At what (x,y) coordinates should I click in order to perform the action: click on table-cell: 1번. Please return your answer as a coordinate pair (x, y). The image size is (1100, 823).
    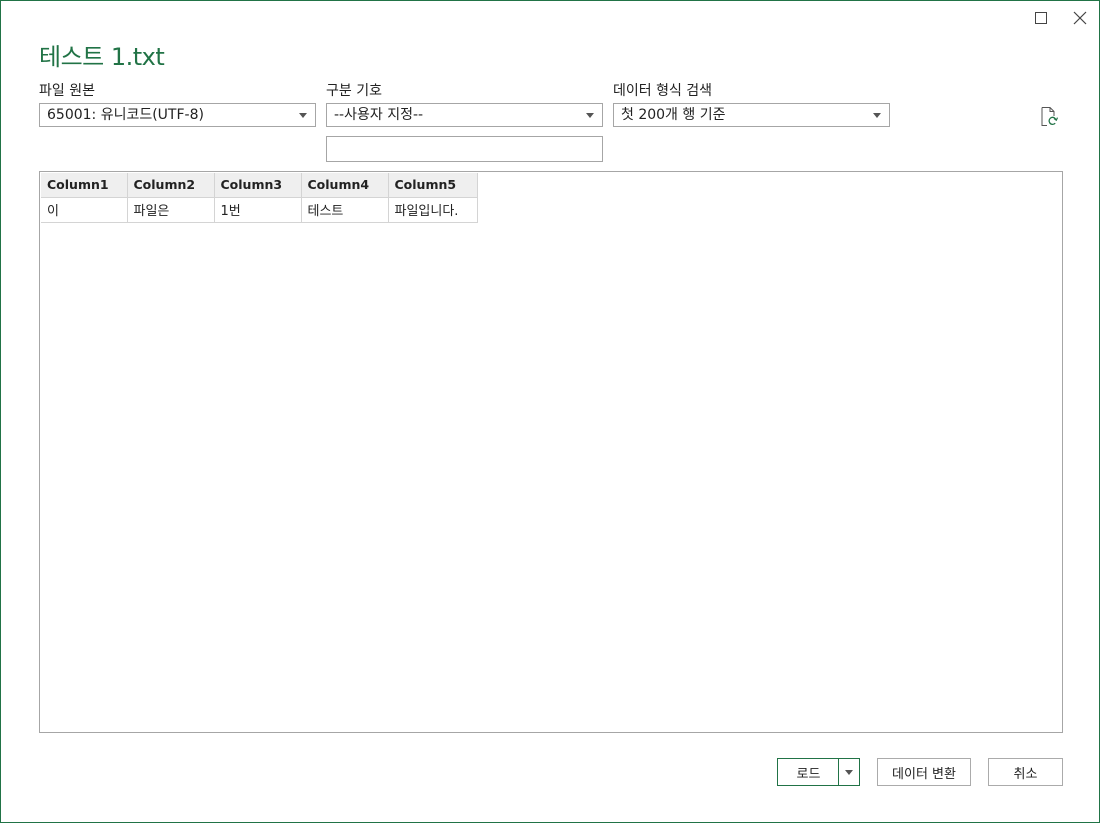
    Looking at the image, I should click on (258, 210).